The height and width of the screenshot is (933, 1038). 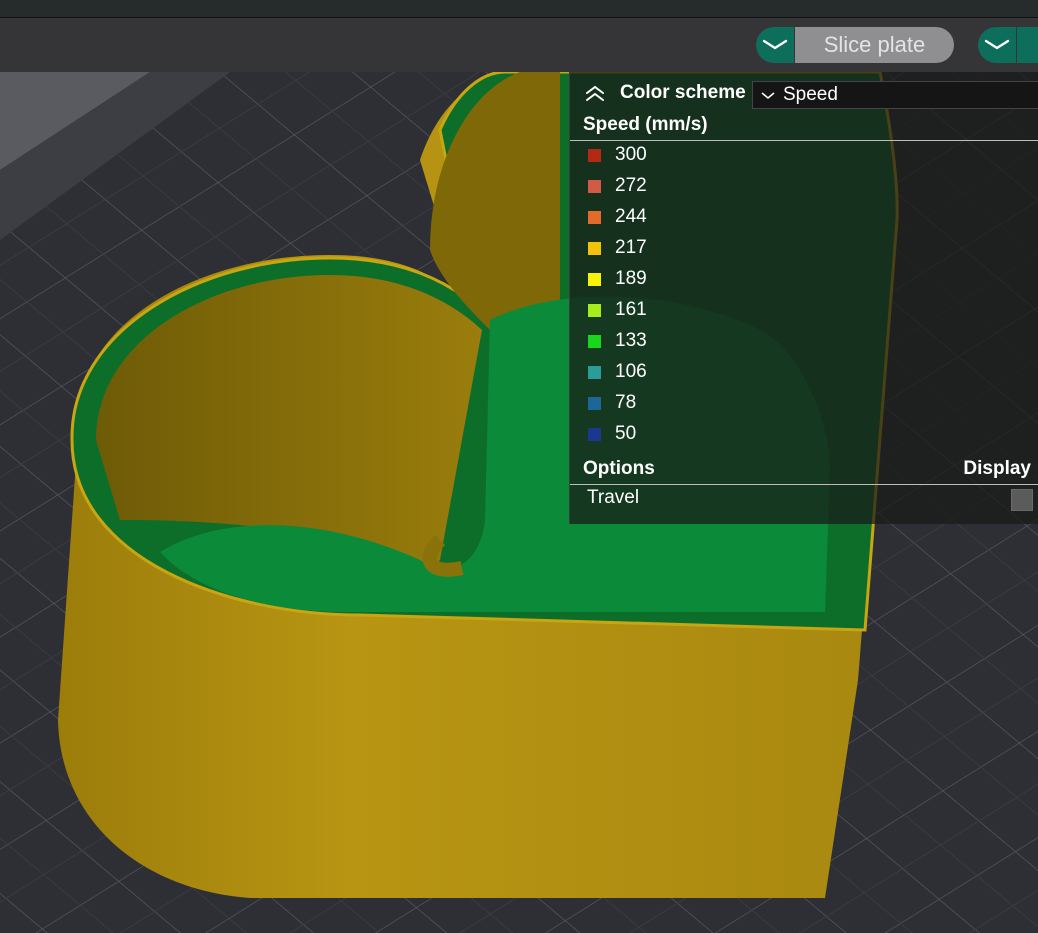 What do you see at coordinates (619, 468) in the screenshot?
I see `options-title: Options` at bounding box center [619, 468].